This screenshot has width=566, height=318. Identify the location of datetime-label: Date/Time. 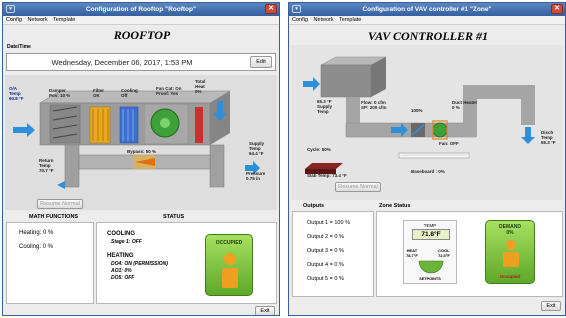
(19, 47).